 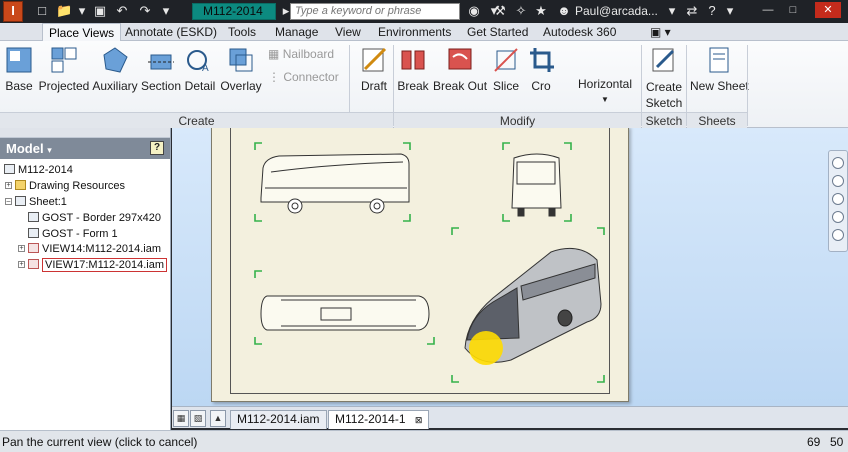 What do you see at coordinates (115, 60) in the screenshot?
I see `auxiliary-view-icon` at bounding box center [115, 60].